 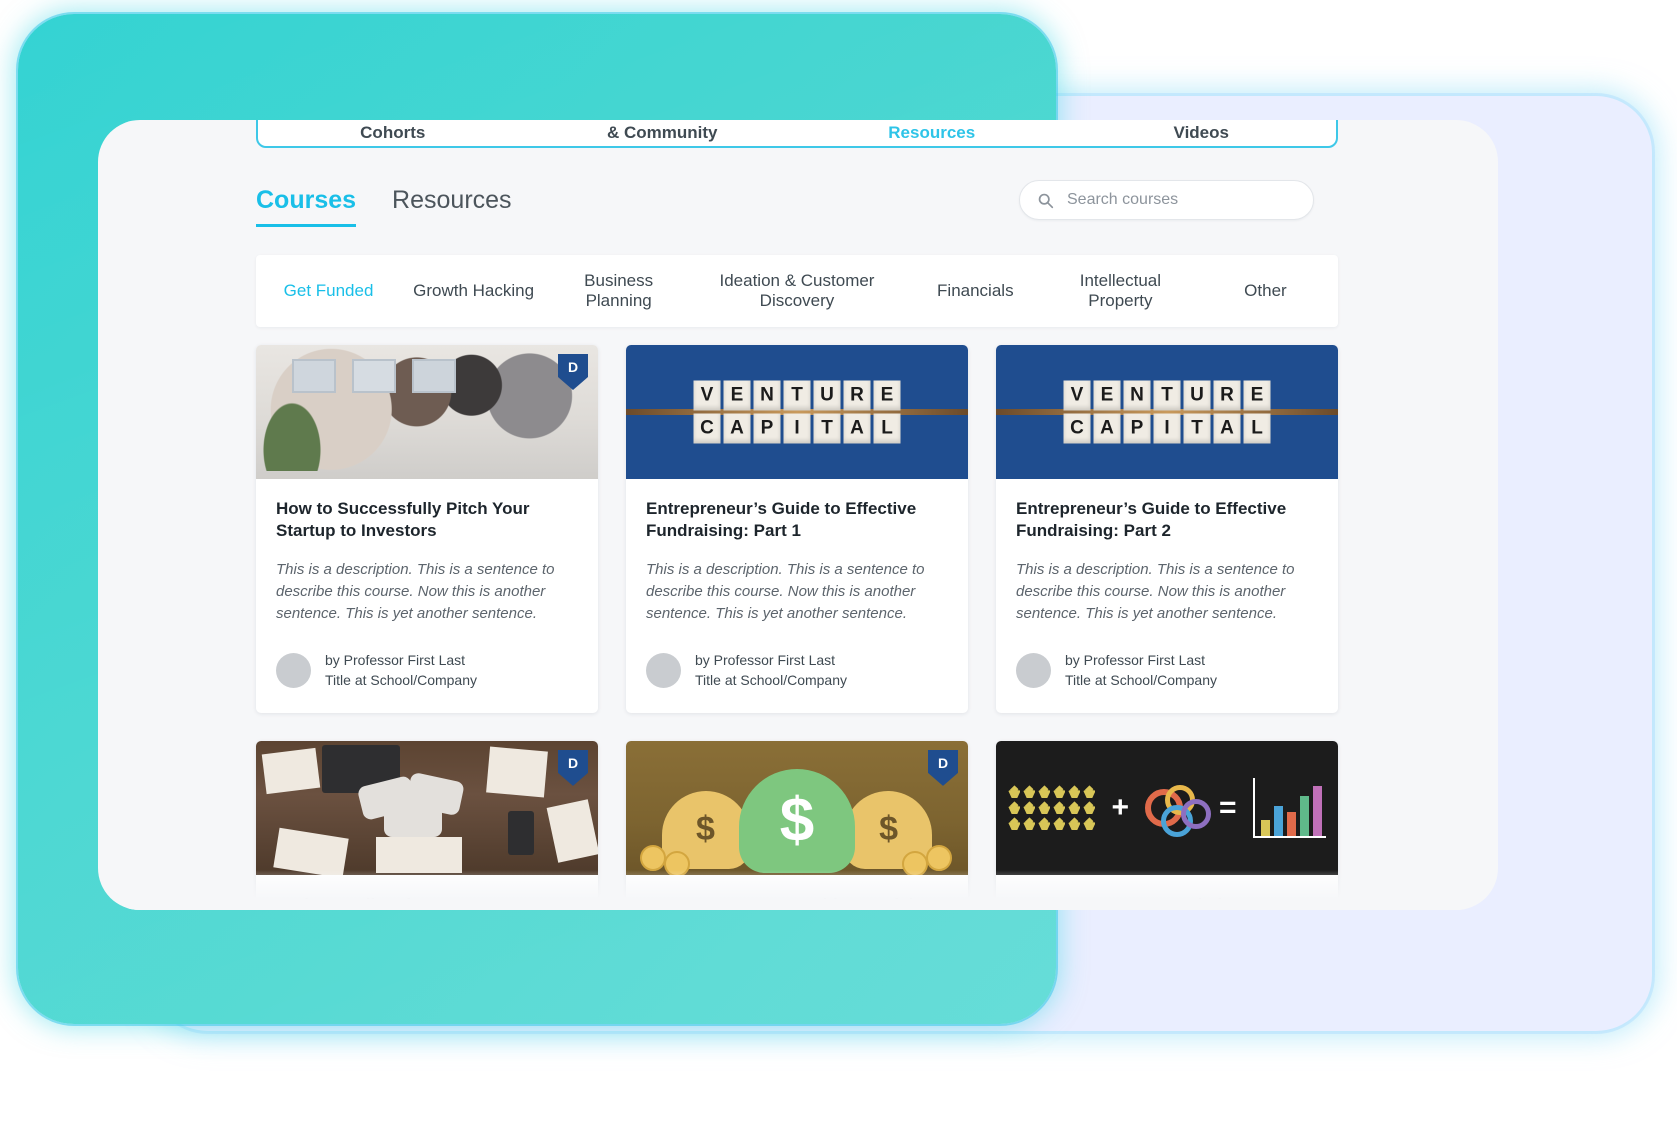 I want to click on topnav-item-videos: Videos, so click(x=1202, y=134).